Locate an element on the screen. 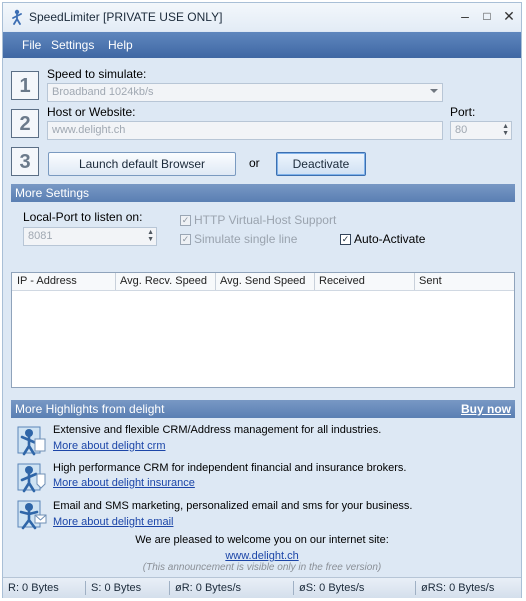 The image size is (526, 601). status-sent: S: 0 Bytes is located at coordinates (116, 588).